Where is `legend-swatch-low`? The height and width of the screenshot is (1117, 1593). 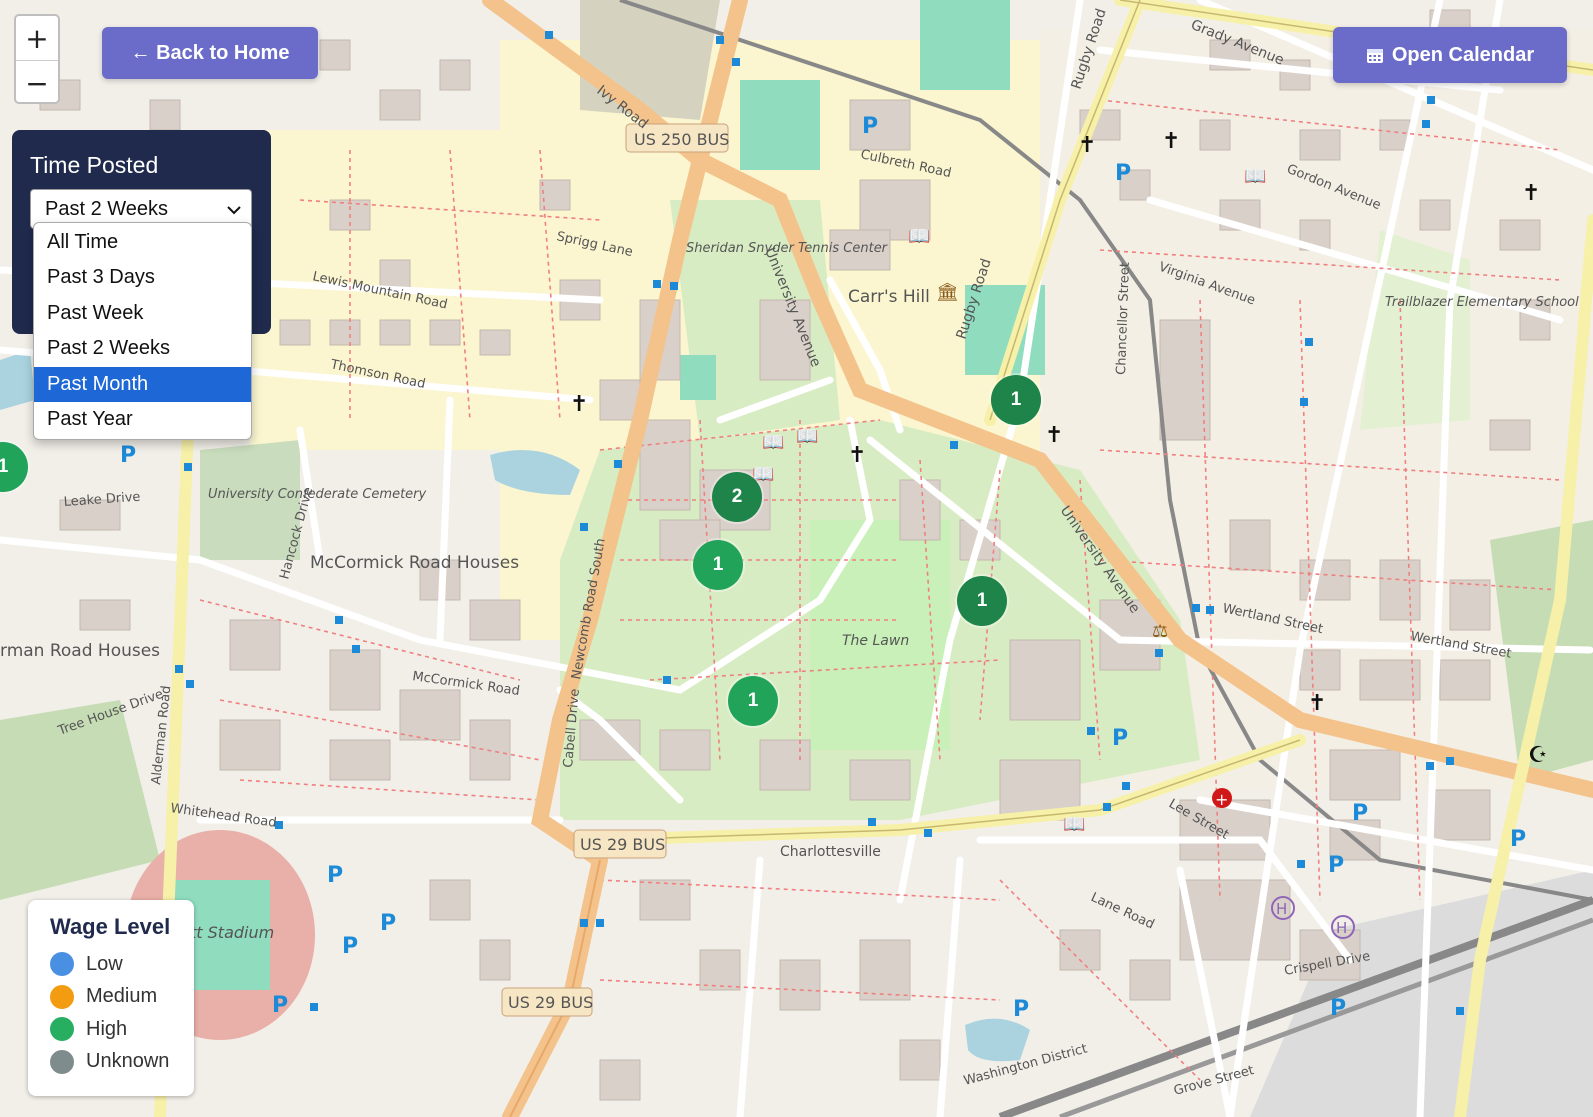 legend-swatch-low is located at coordinates (62, 964).